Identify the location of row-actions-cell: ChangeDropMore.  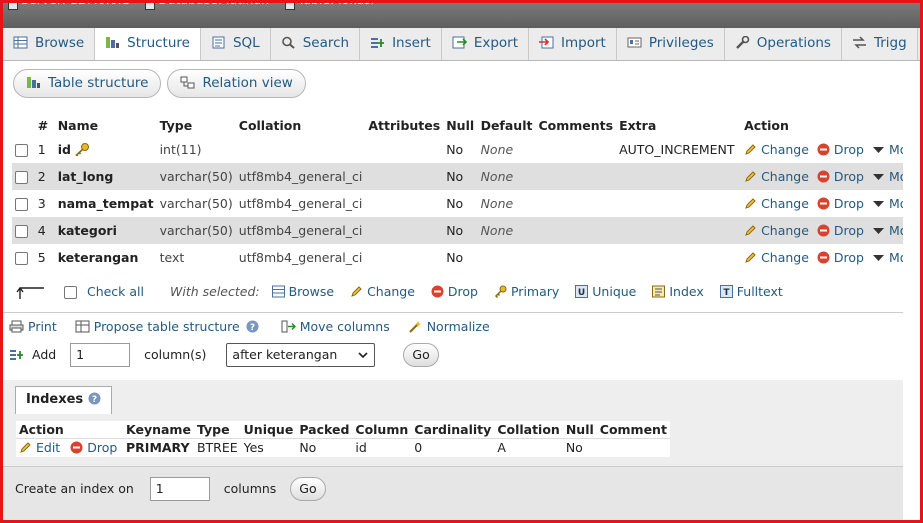
(832, 230).